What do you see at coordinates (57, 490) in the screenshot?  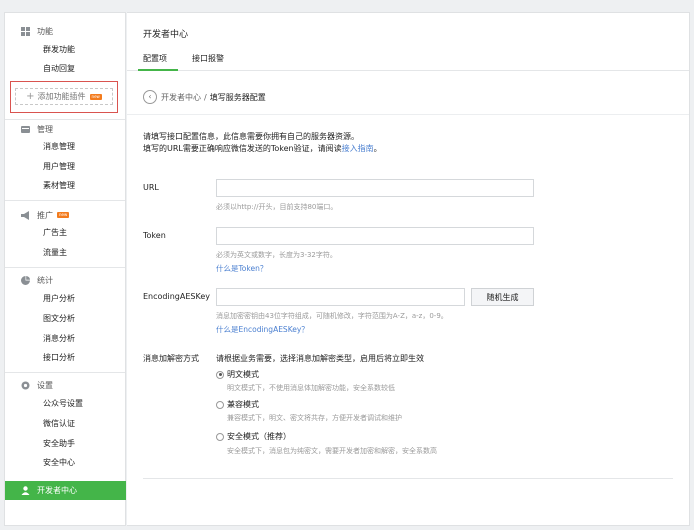 I see `sidebar-item-label: 开发者中心` at bounding box center [57, 490].